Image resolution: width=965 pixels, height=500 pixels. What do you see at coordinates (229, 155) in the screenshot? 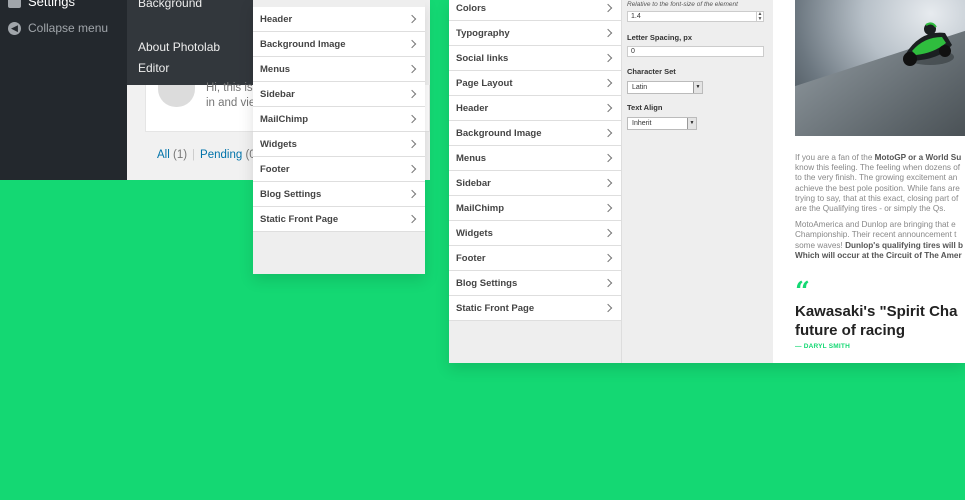
I see `filter-pending-link: Pending (0)` at bounding box center [229, 155].